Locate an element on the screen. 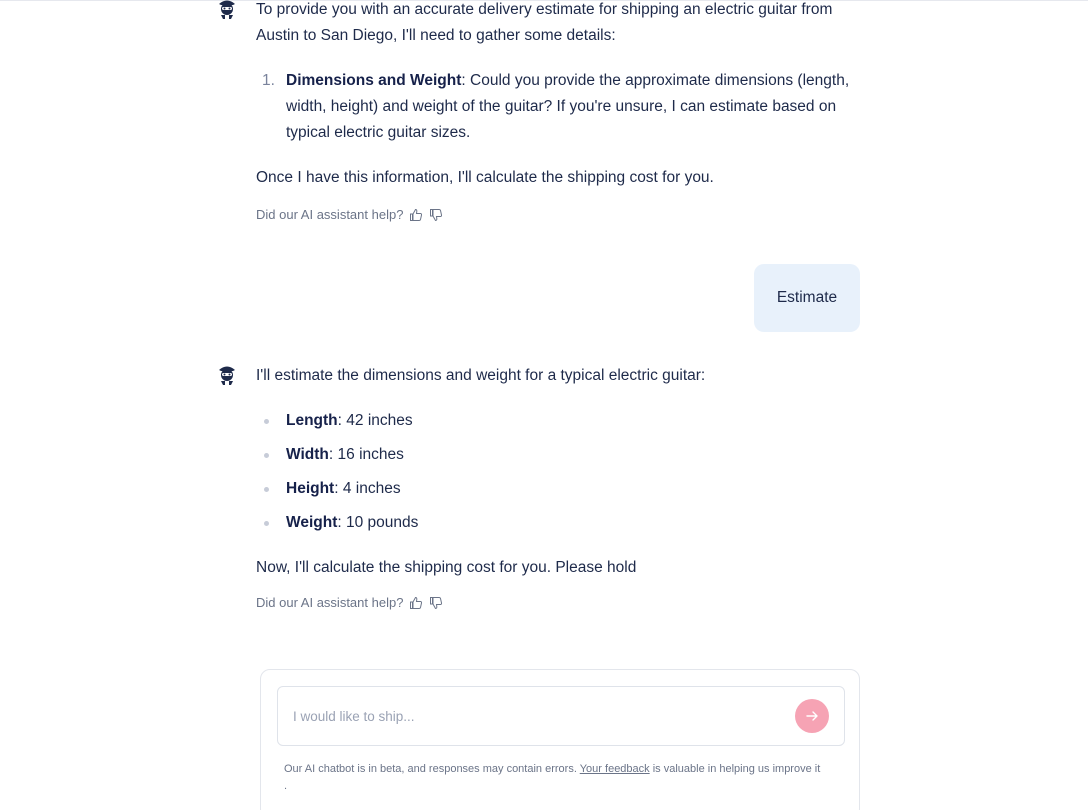 This screenshot has height=810, width=1088. list-text: : 16 inches is located at coordinates (366, 454).